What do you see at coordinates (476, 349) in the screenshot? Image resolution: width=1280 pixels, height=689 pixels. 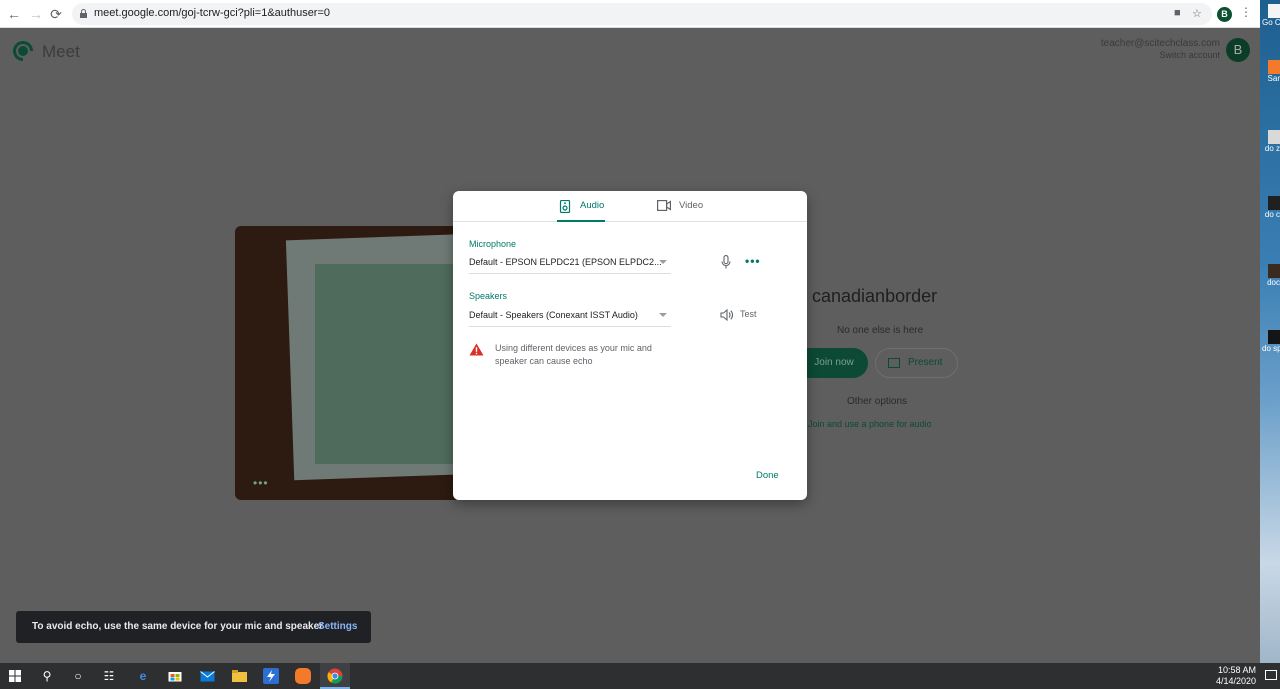 I see `warning-icon` at bounding box center [476, 349].